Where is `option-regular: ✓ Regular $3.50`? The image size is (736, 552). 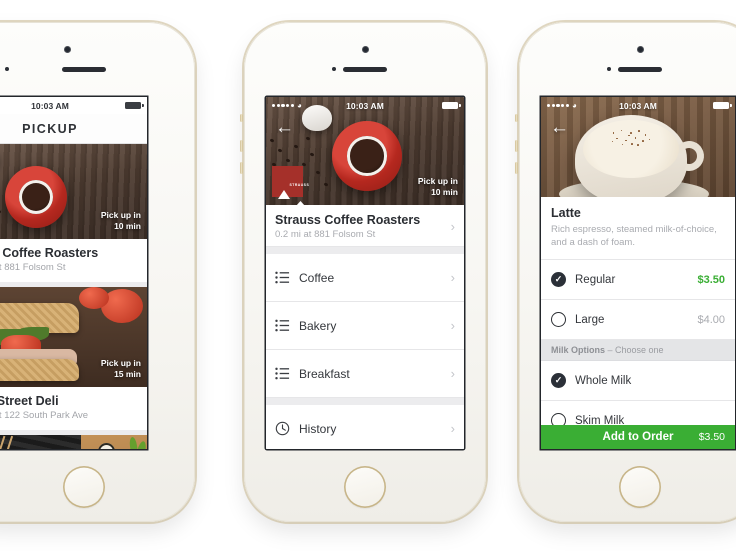 option-regular: ✓ Regular $3.50 is located at coordinates (638, 280).